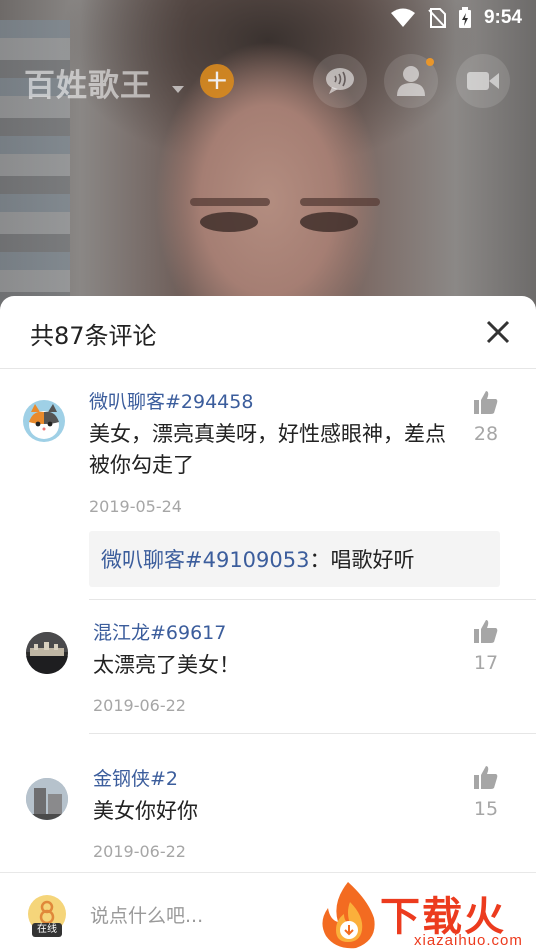  I want to click on chat-button, so click(340, 81).